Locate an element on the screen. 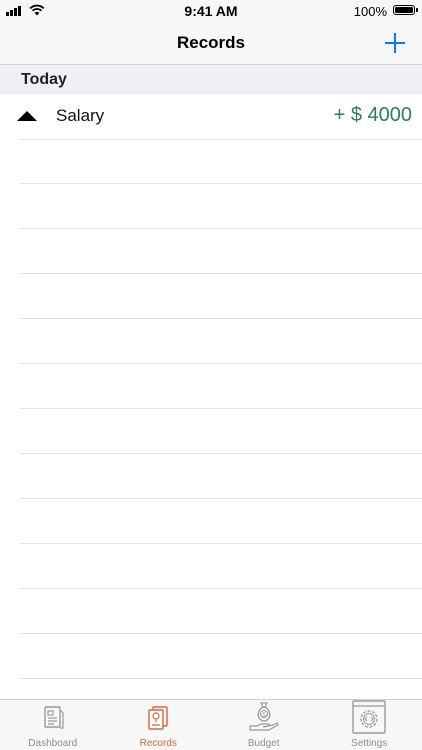  triangle-up-icon is located at coordinates (27, 116).